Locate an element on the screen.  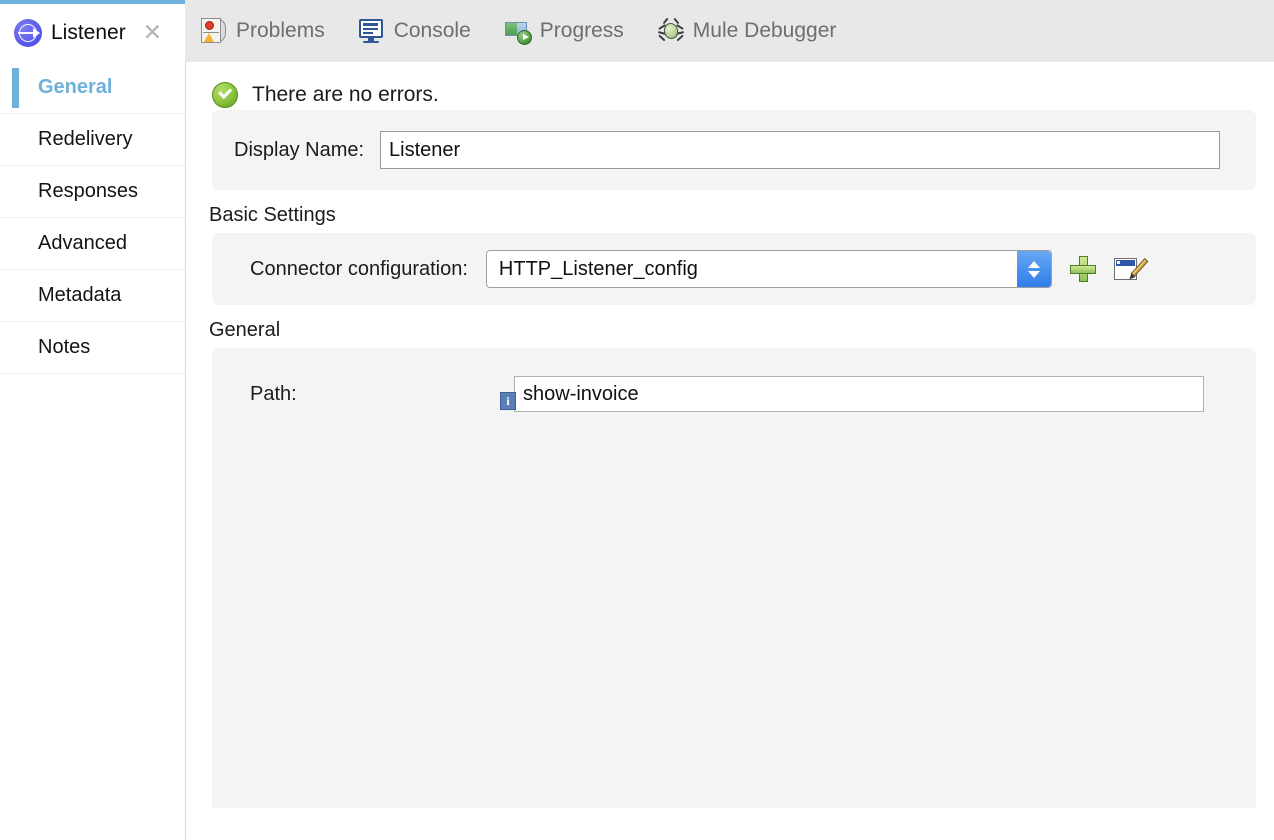
sidebar-item-advanced: Advanced is located at coordinates (92, 244).